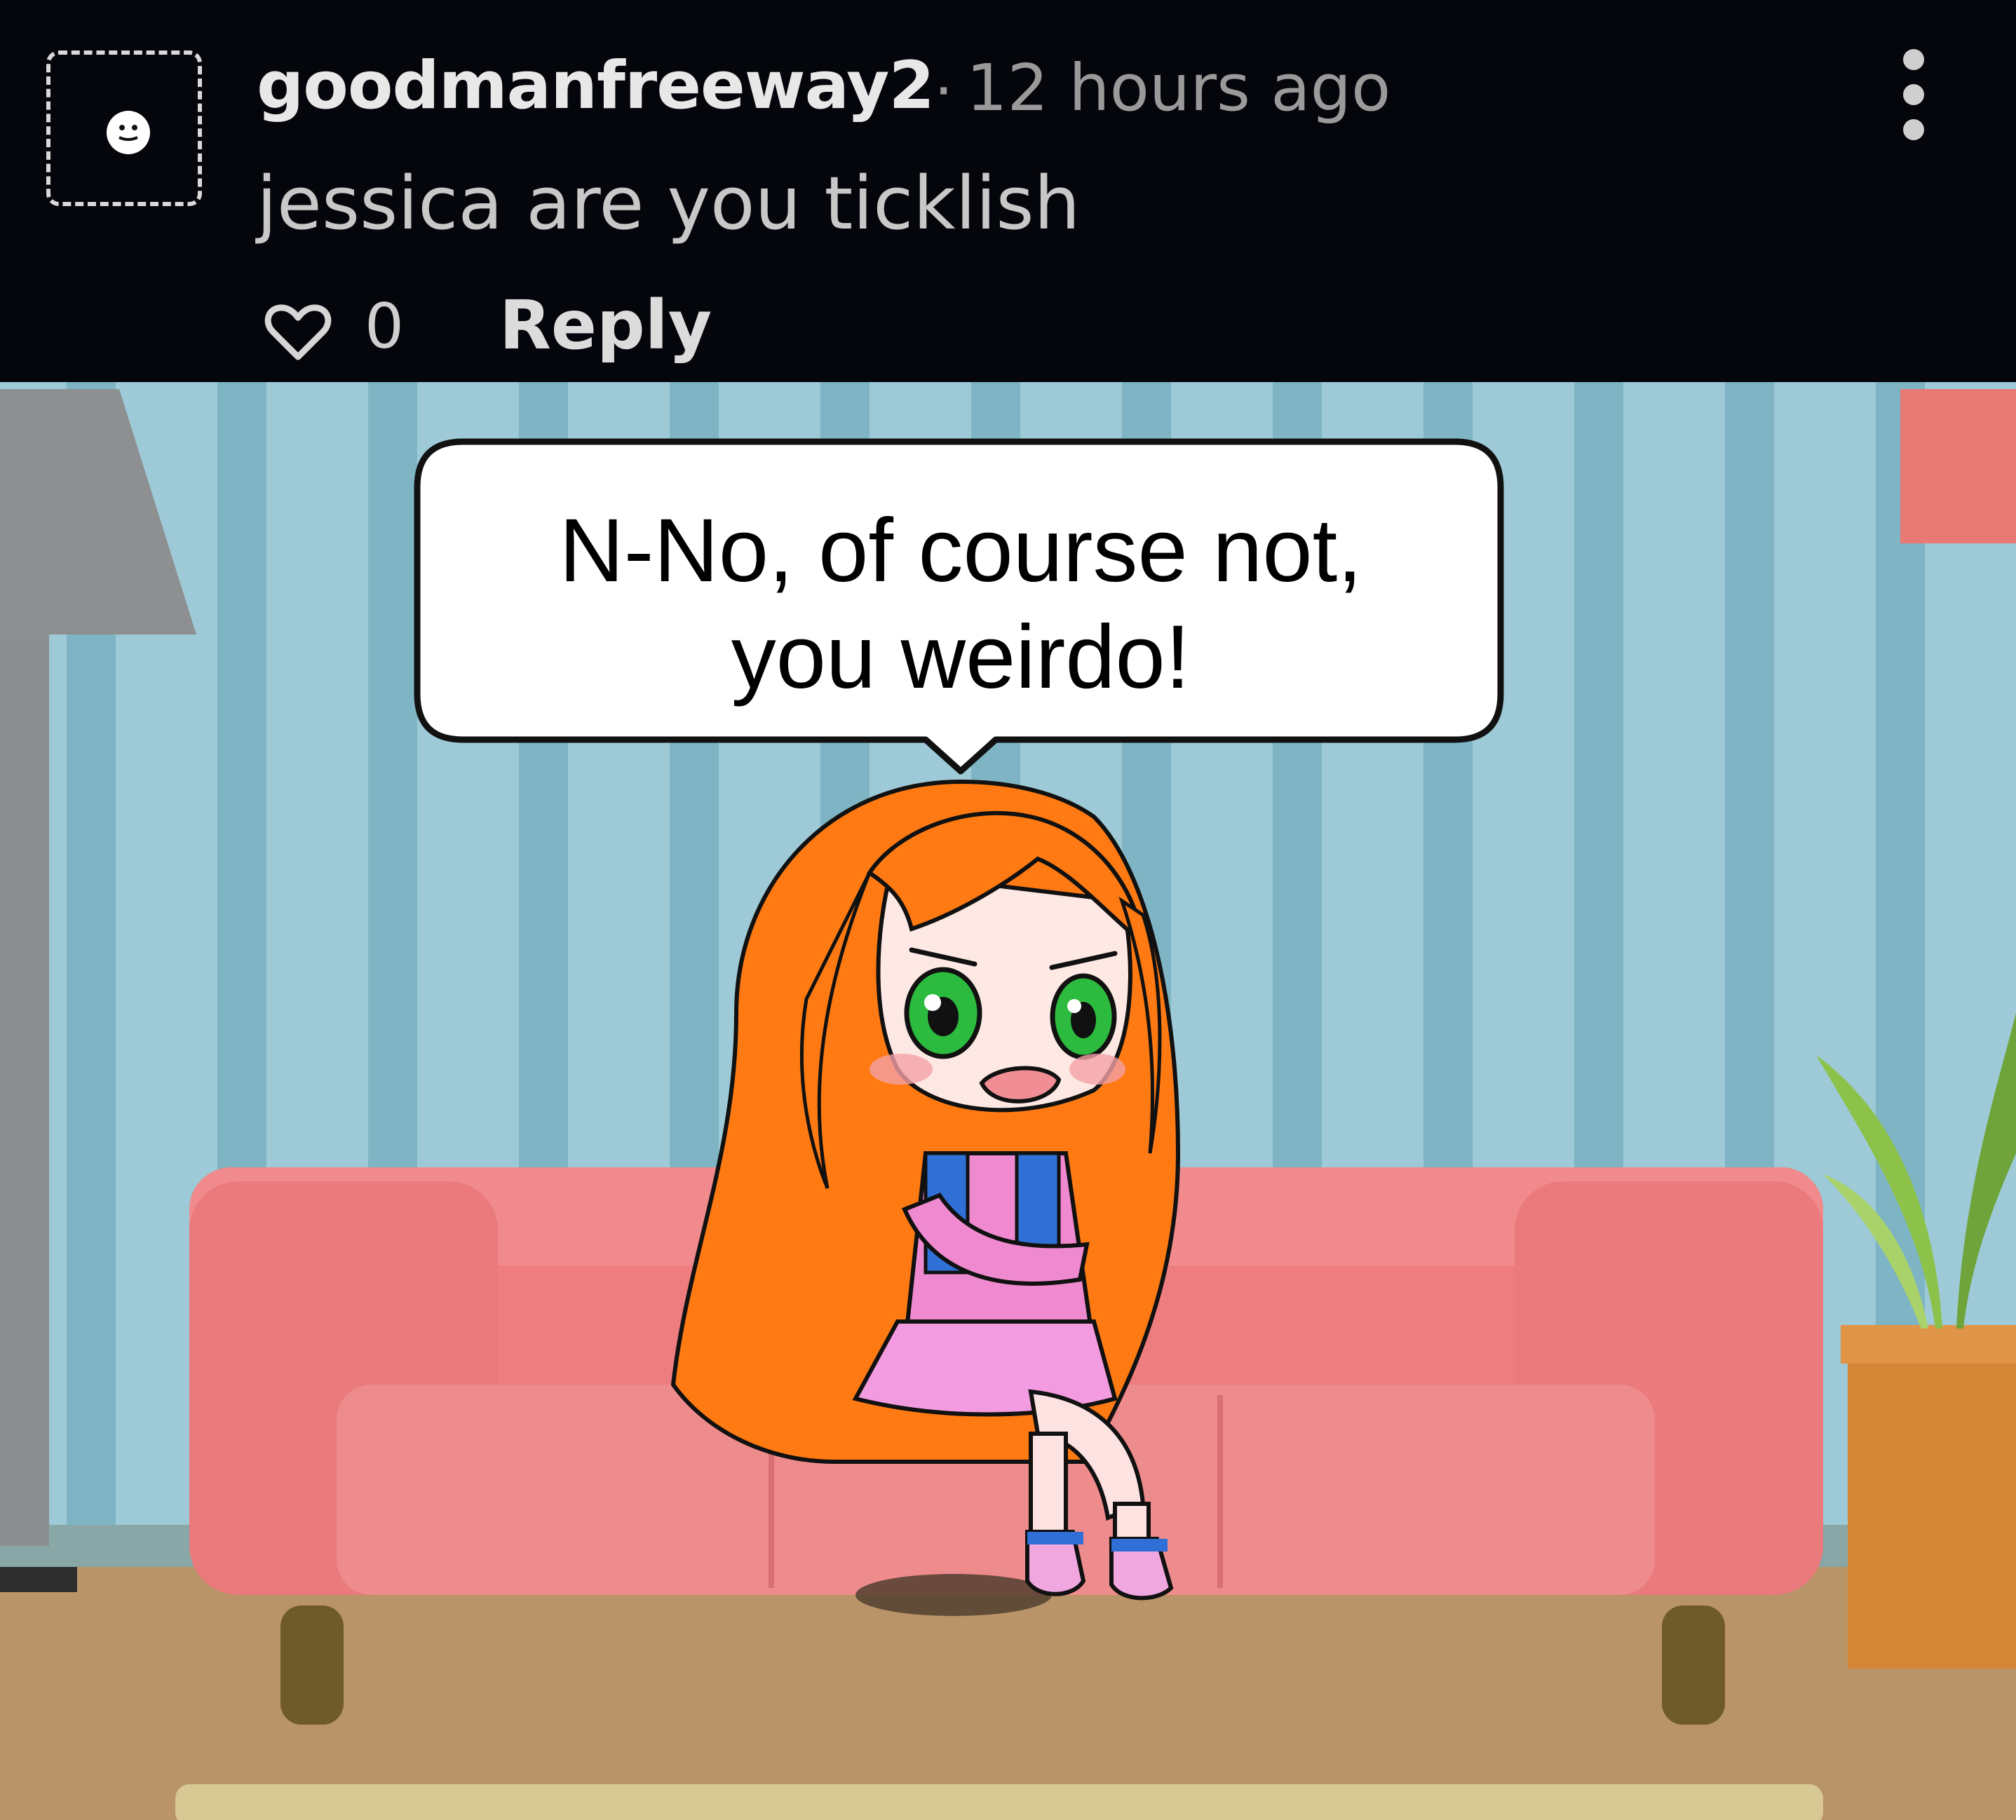 This screenshot has height=1820, width=2016. I want to click on user-avatar, so click(124, 128).